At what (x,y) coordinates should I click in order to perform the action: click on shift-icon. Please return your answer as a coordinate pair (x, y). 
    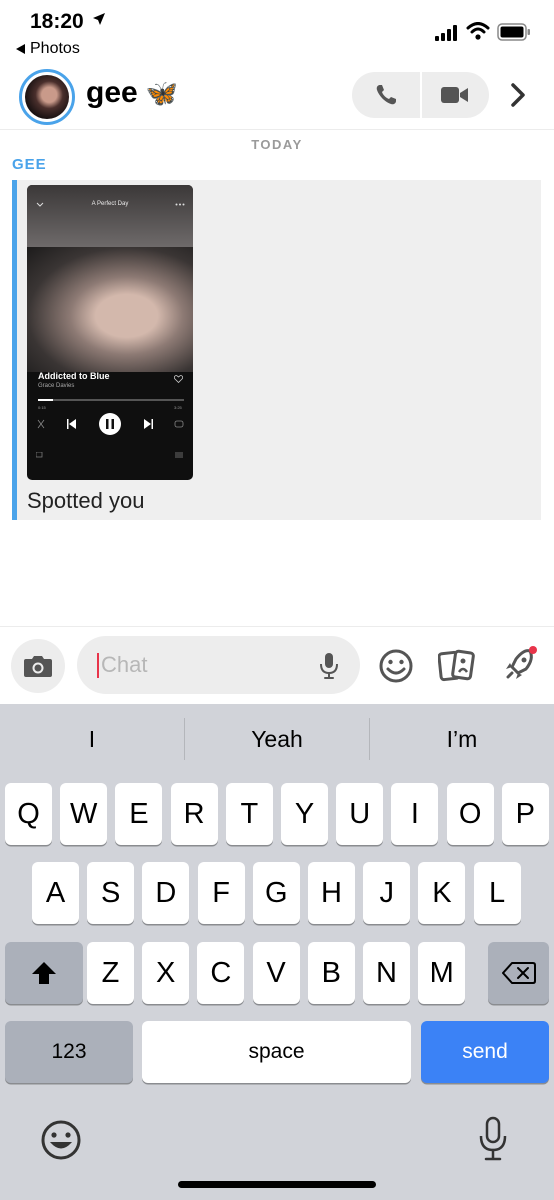
    Looking at the image, I should click on (44, 973).